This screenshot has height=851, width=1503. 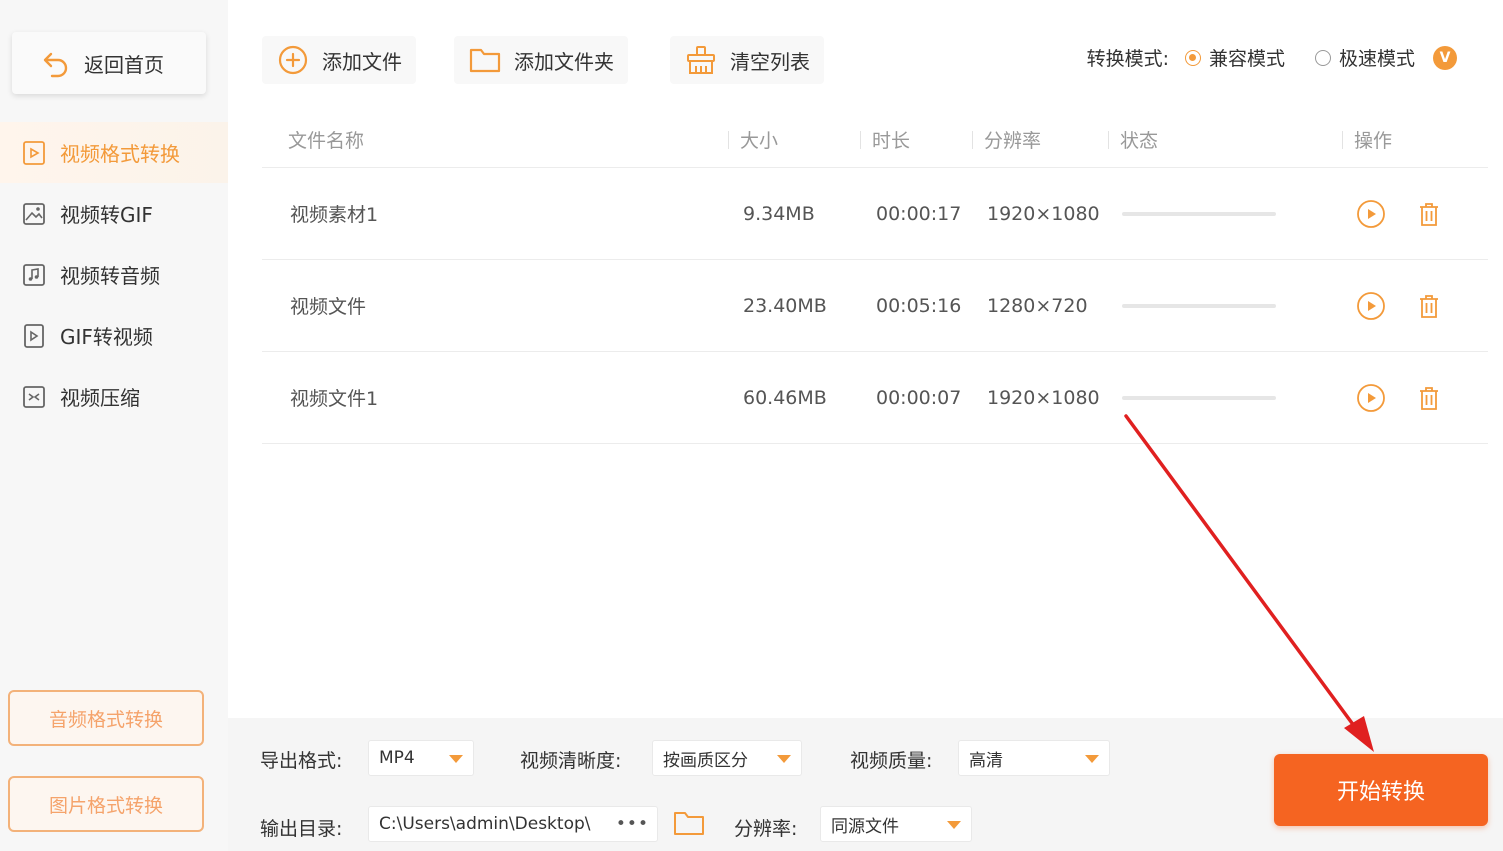 What do you see at coordinates (770, 61) in the screenshot?
I see `clear-list-label: 清空列表` at bounding box center [770, 61].